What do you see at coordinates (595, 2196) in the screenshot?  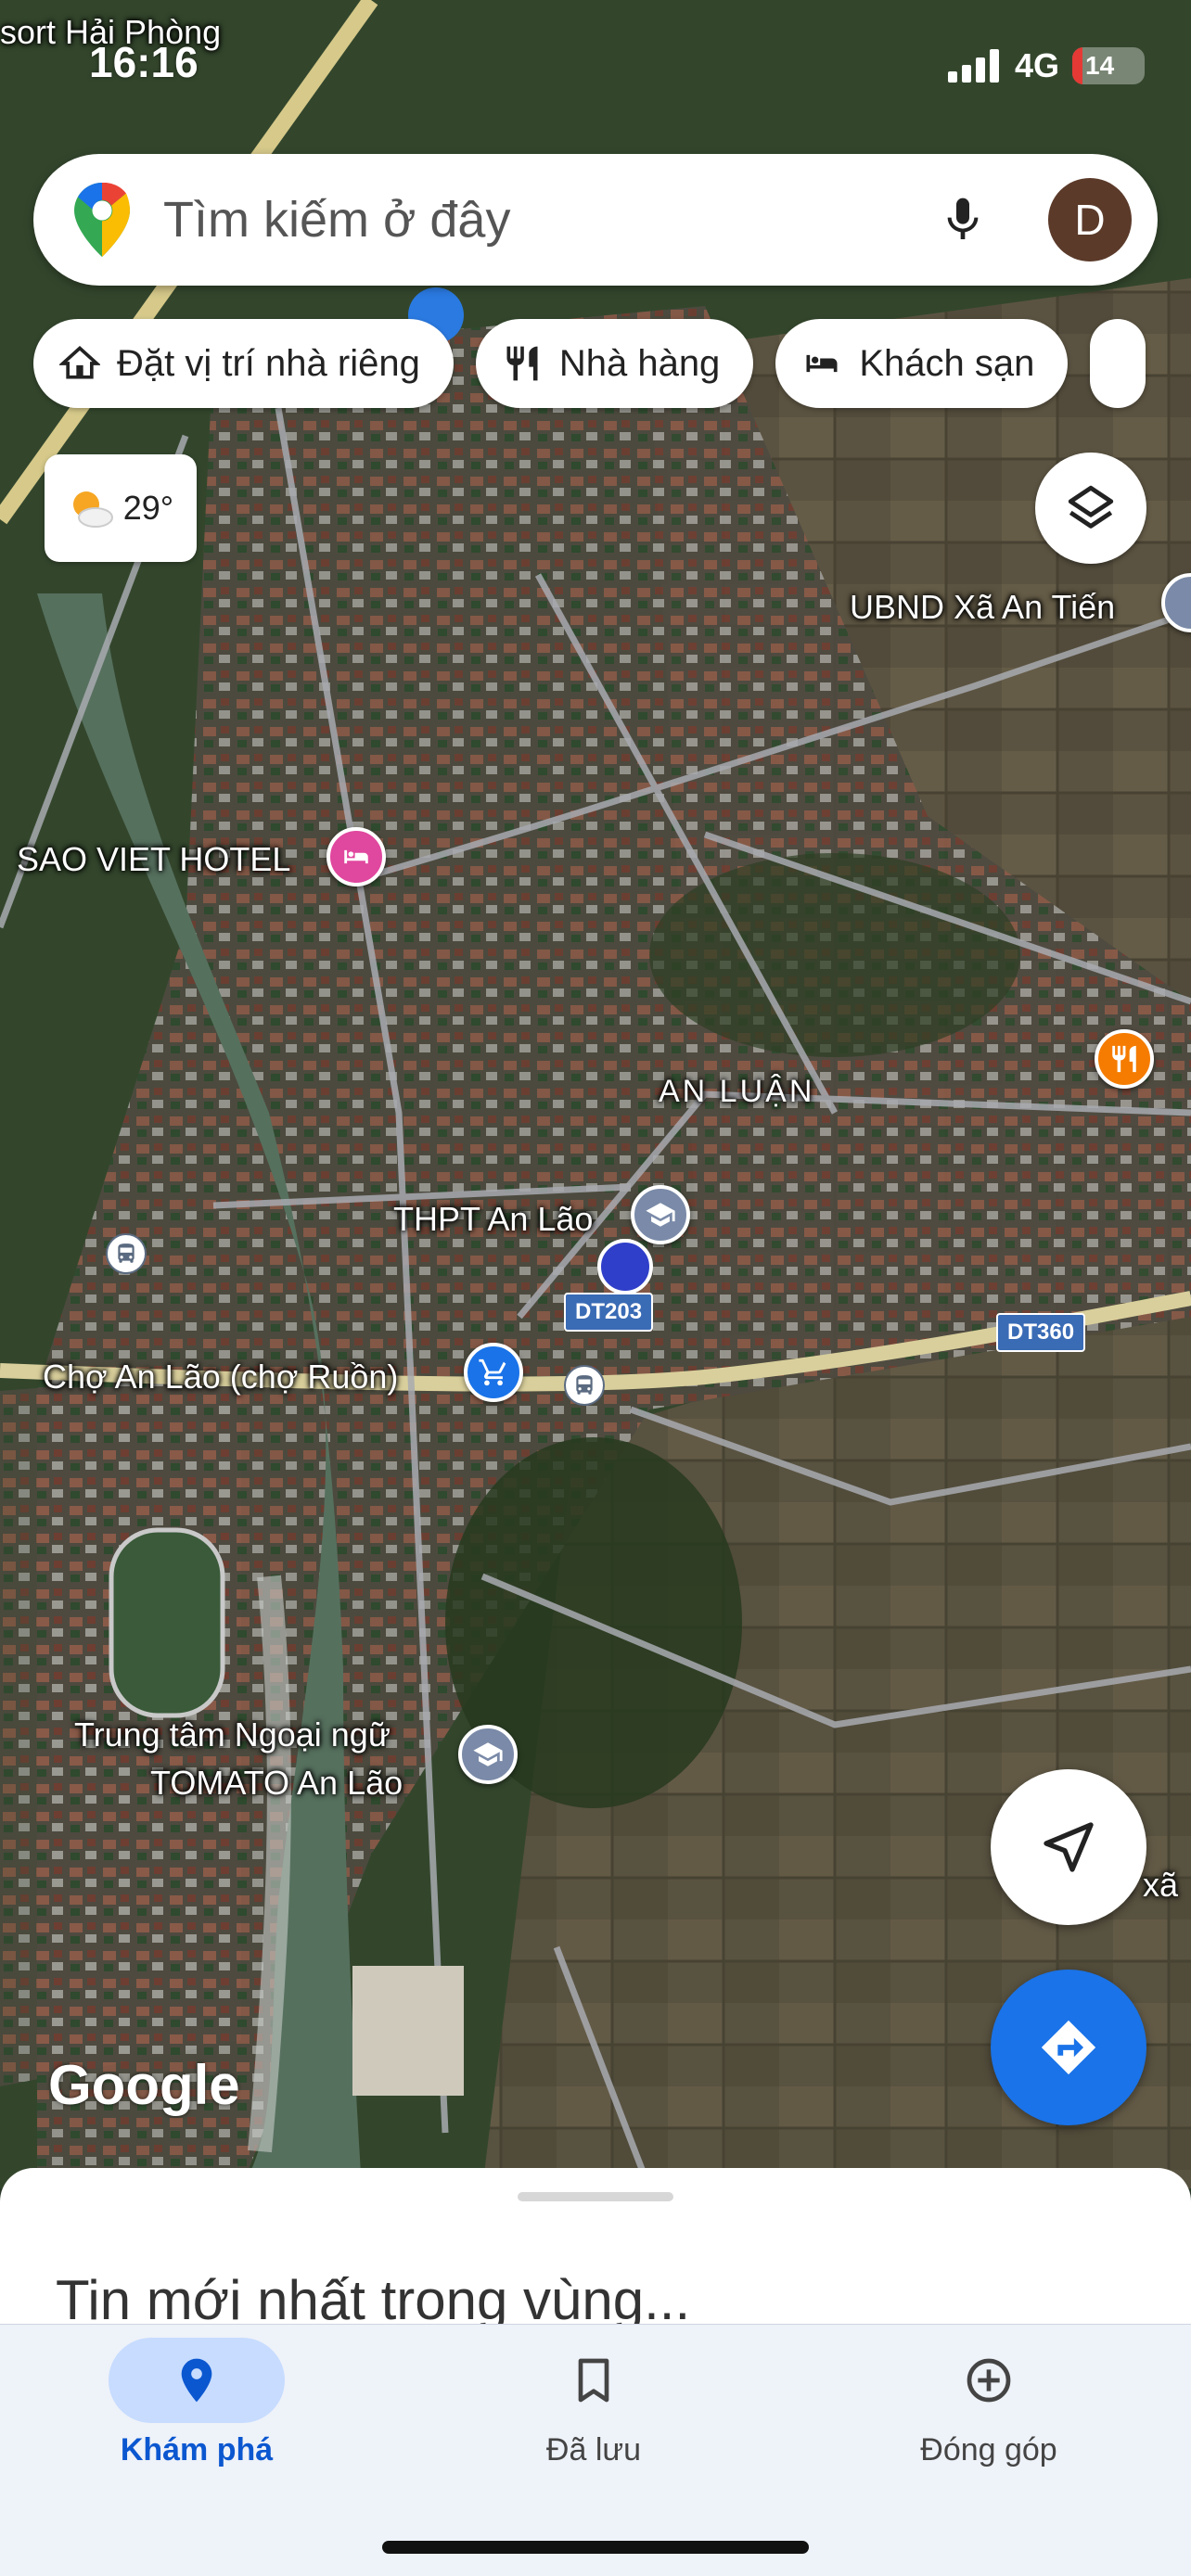 I see `sheet-drag-handle` at bounding box center [595, 2196].